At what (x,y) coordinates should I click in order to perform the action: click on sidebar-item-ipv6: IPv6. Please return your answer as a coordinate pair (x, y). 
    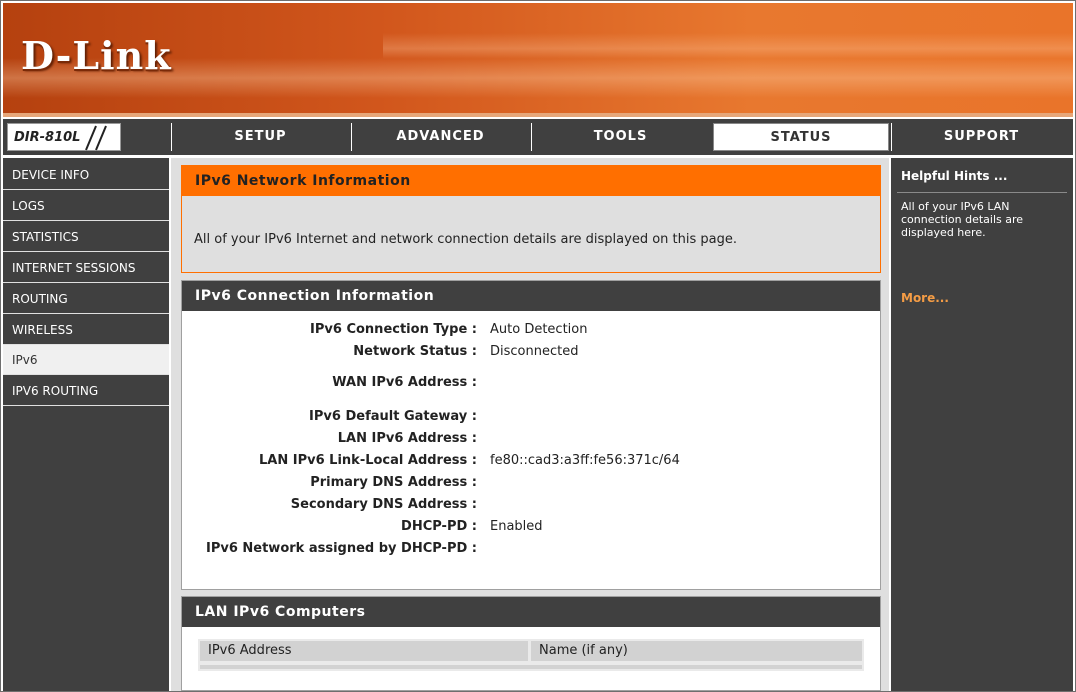
    Looking at the image, I should click on (86, 360).